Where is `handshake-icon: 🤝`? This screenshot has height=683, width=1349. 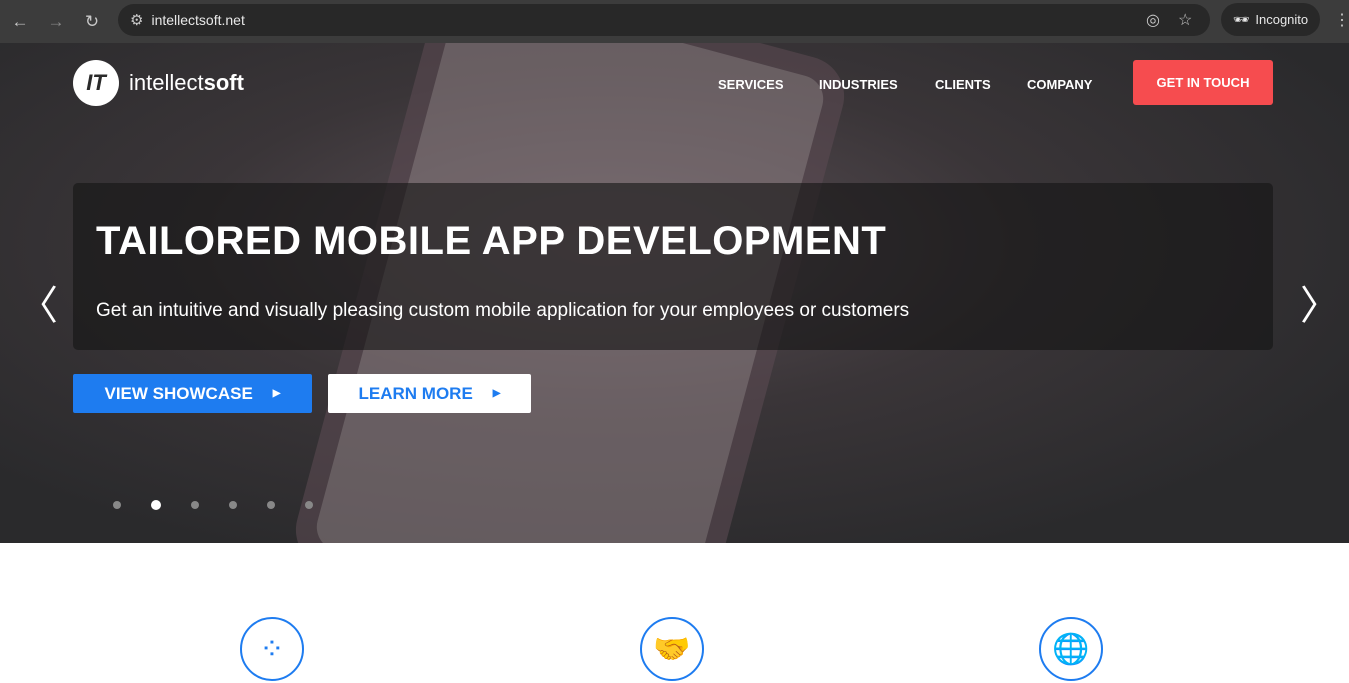 handshake-icon: 🤝 is located at coordinates (672, 649).